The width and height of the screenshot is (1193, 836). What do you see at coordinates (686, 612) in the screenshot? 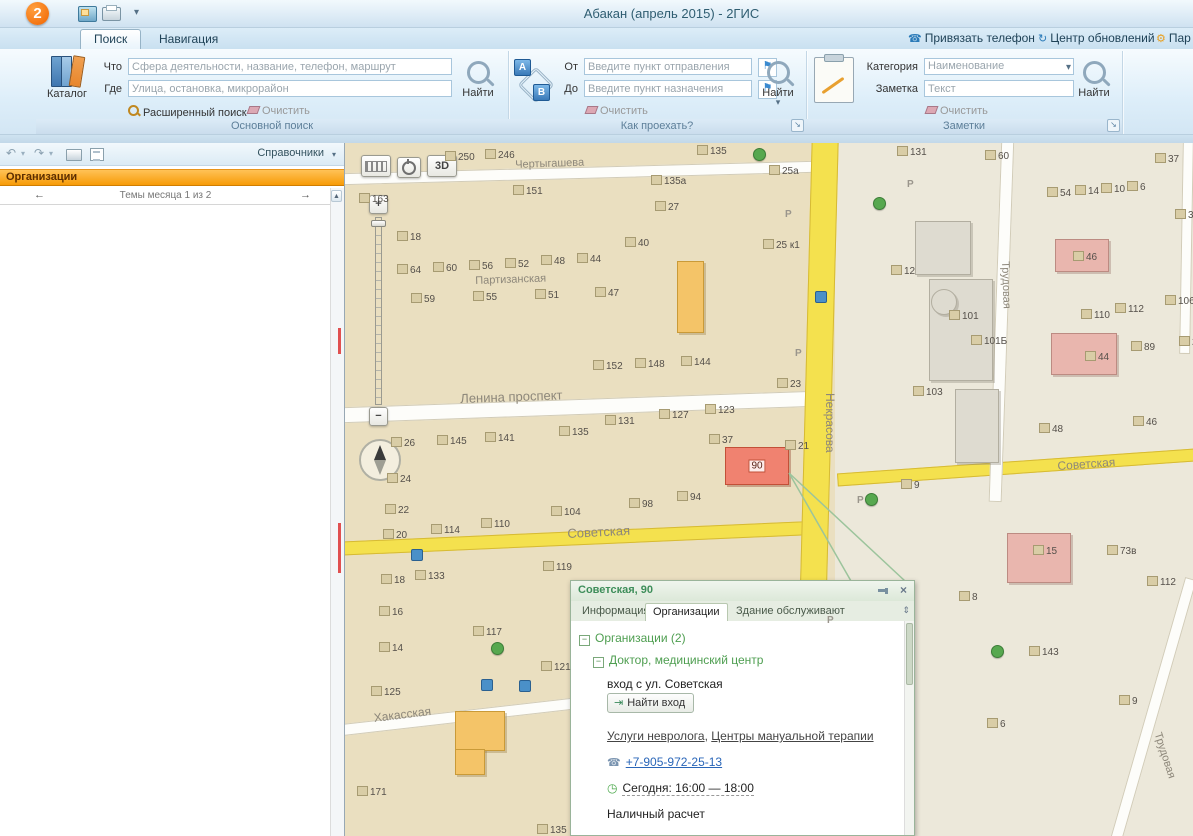
I see `balloon-tab-organizations: Организации` at bounding box center [686, 612].